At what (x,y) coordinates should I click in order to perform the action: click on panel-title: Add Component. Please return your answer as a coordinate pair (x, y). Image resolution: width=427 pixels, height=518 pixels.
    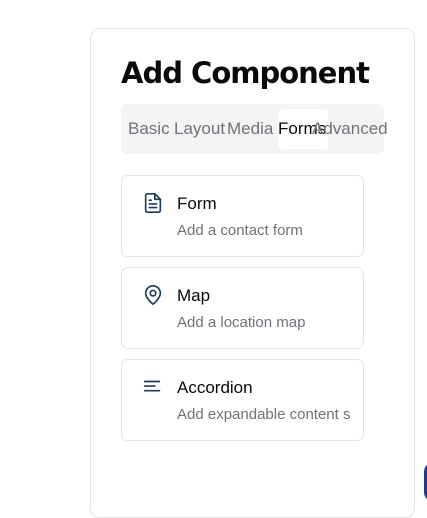
    Looking at the image, I should click on (245, 73).